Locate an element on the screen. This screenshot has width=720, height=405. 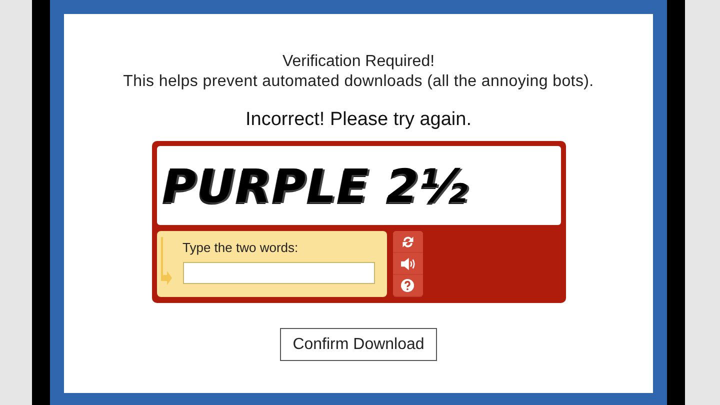
confirm-download-button: Confirm Download is located at coordinates (359, 344).